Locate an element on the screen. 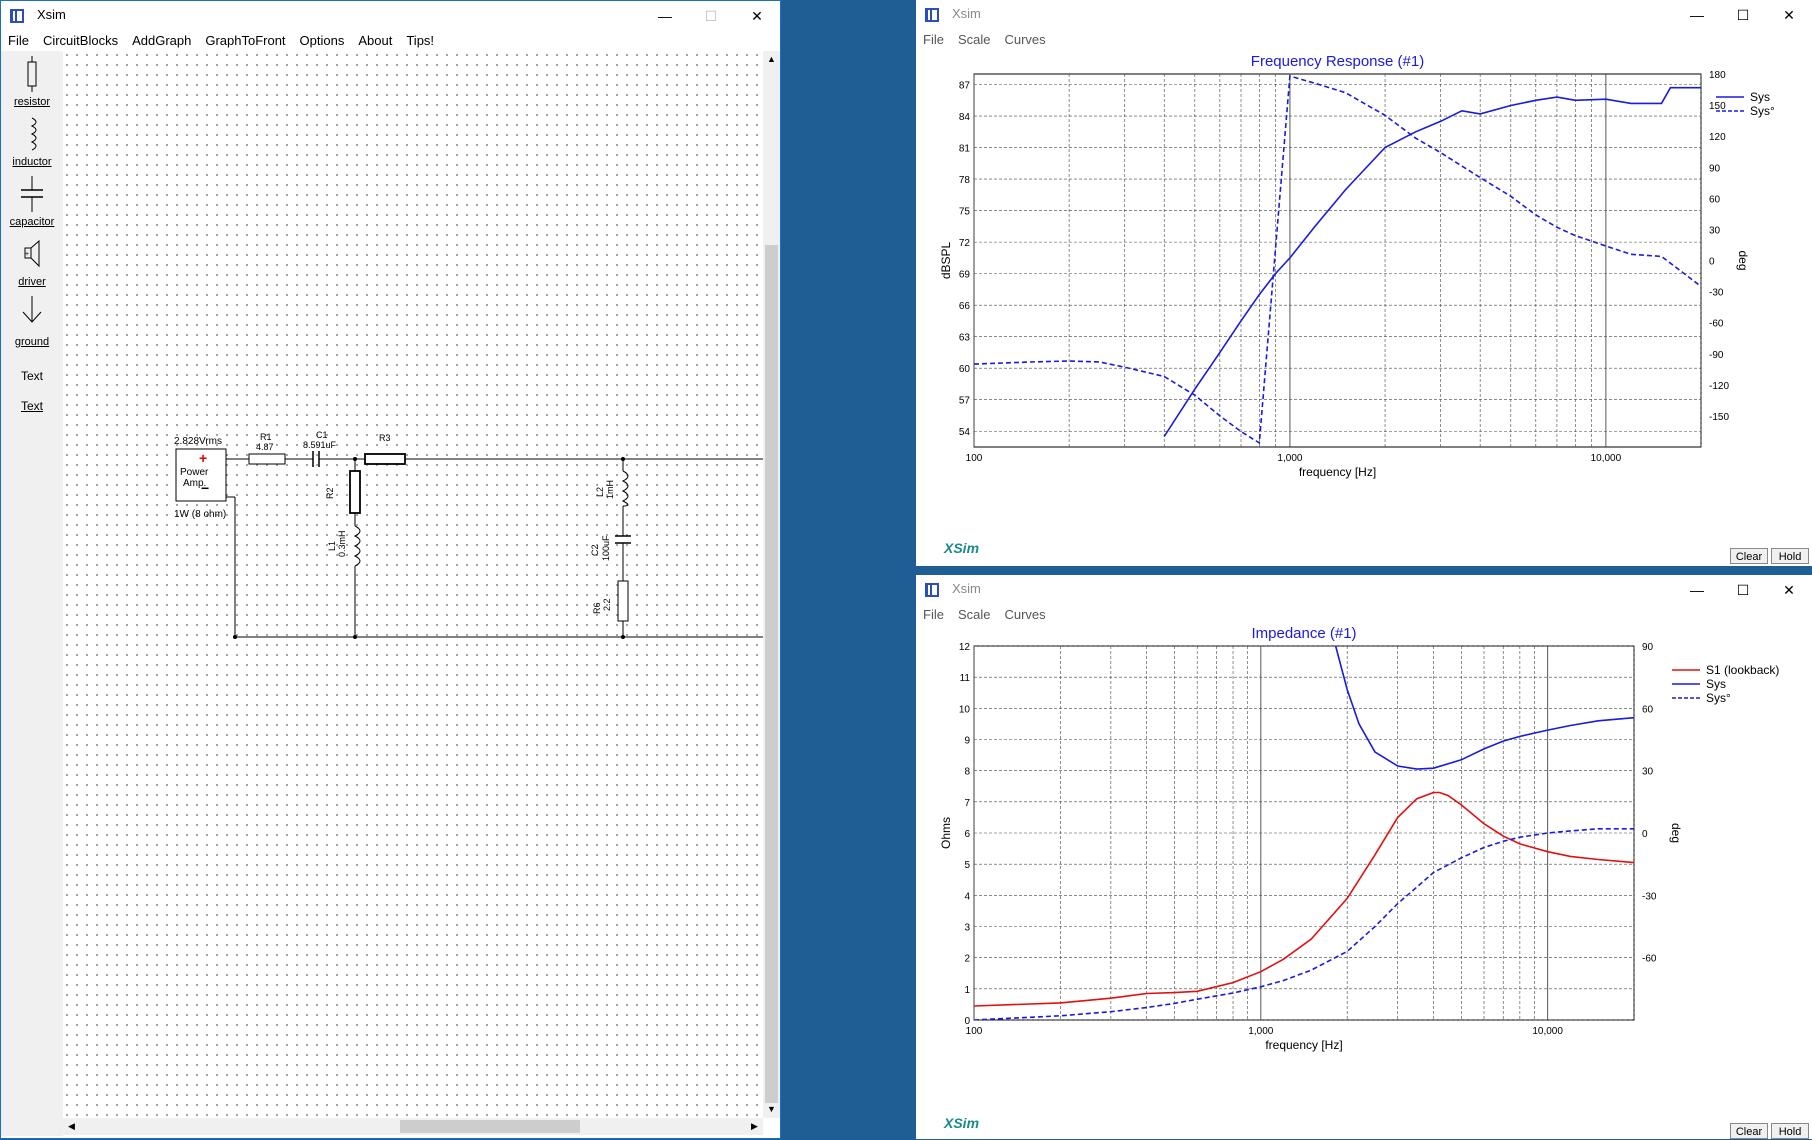 Image resolution: width=1812 pixels, height=1140 pixels. tool-driver: + driver is located at coordinates (32, 262).